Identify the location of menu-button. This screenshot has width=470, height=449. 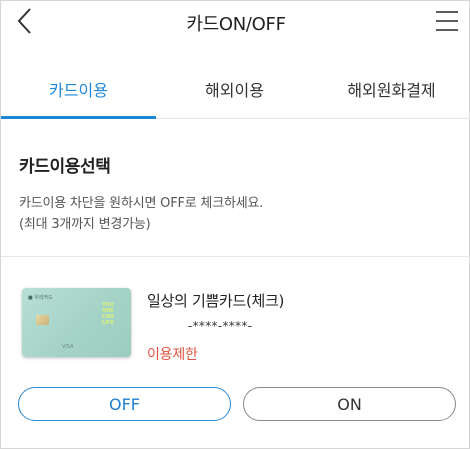
(447, 21).